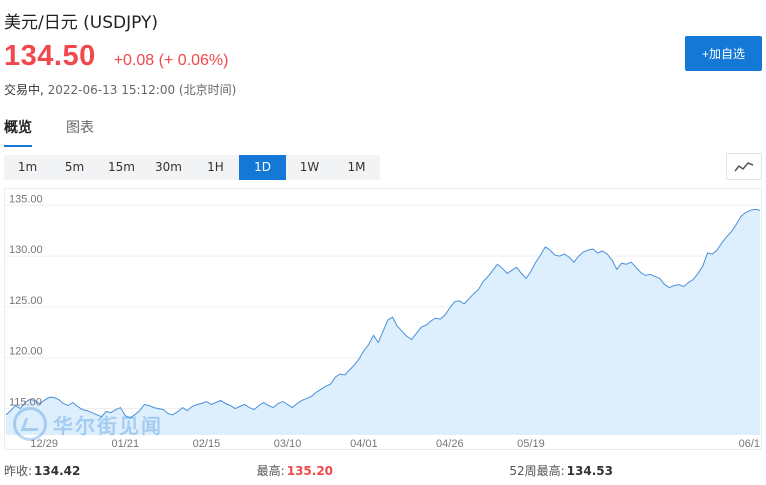 The image size is (766, 485). I want to click on x-tick-label: 04/01, so click(364, 443).